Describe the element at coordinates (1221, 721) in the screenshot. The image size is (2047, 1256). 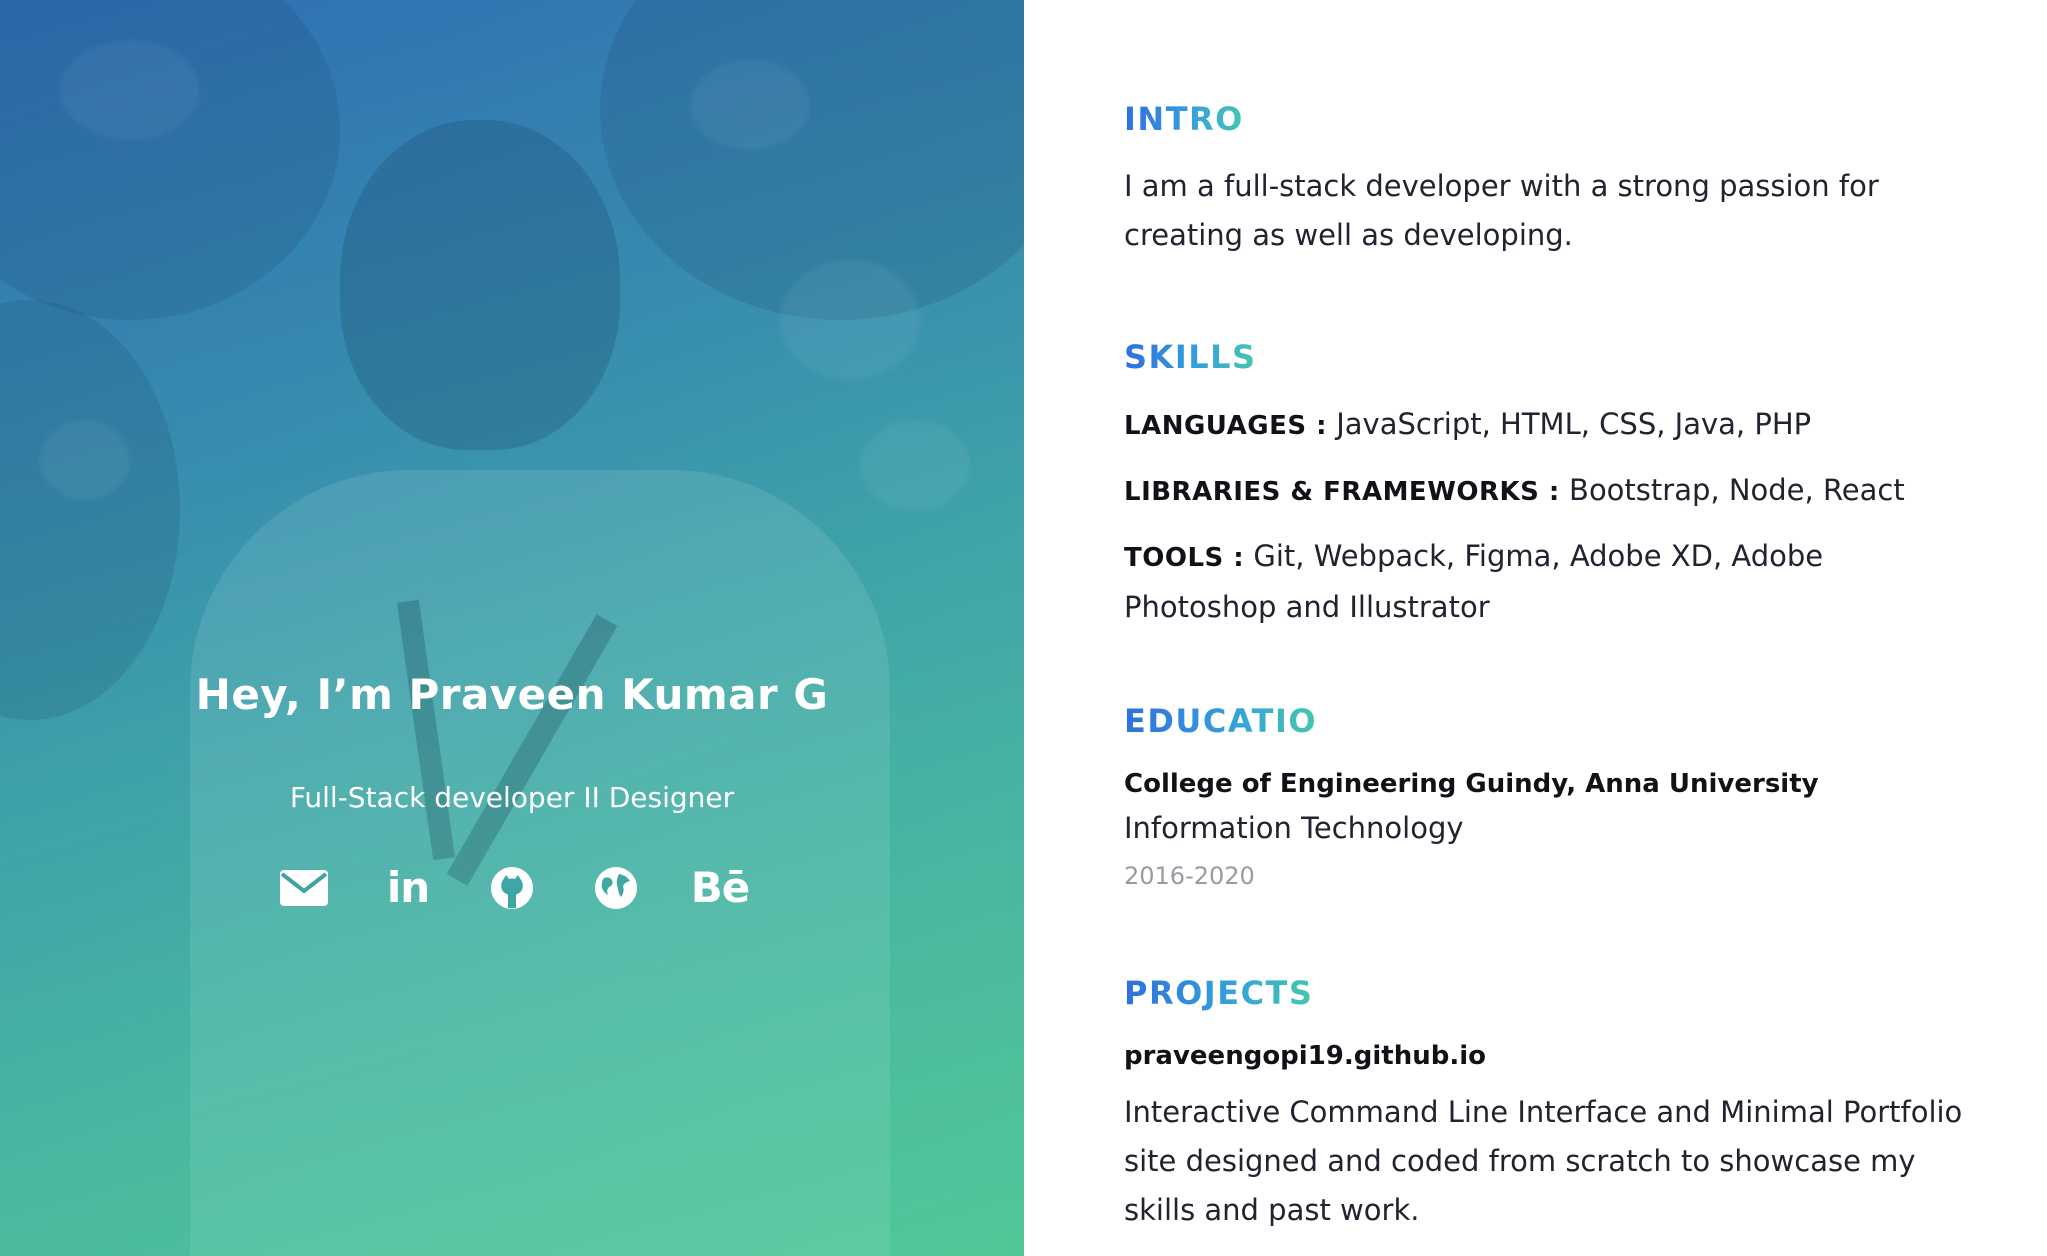
I see `education-heading: EDUCATIO` at that location.